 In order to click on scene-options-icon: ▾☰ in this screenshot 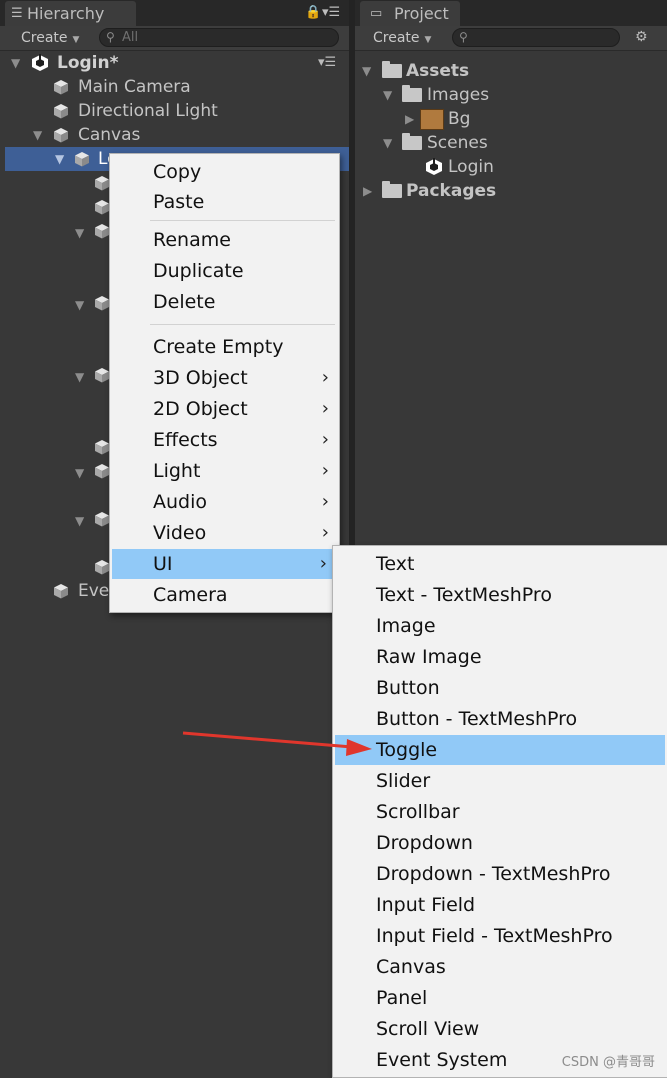, I will do `click(327, 63)`.